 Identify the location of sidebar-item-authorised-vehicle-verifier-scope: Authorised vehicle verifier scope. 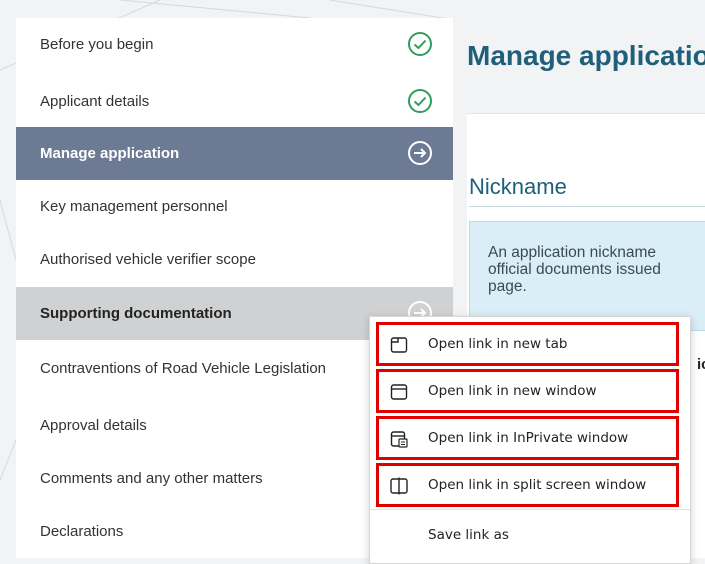
(234, 259).